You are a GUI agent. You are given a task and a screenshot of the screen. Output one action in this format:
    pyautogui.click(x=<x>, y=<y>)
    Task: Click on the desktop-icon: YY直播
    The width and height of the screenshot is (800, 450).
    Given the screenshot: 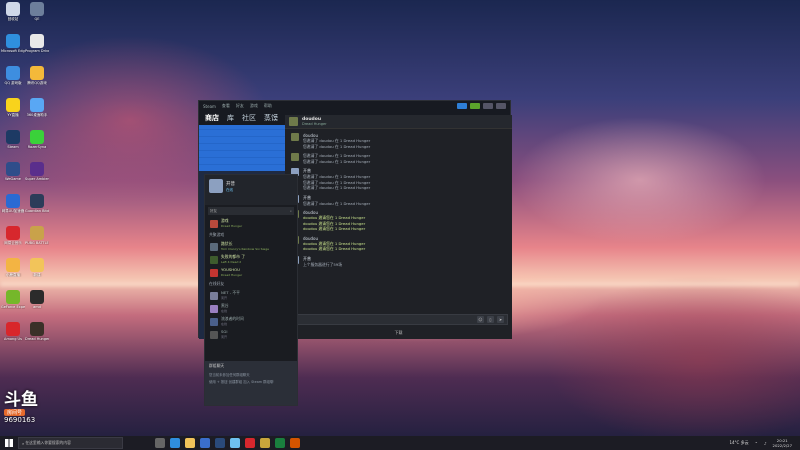 What is the action you would take?
    pyautogui.click(x=13, y=113)
    